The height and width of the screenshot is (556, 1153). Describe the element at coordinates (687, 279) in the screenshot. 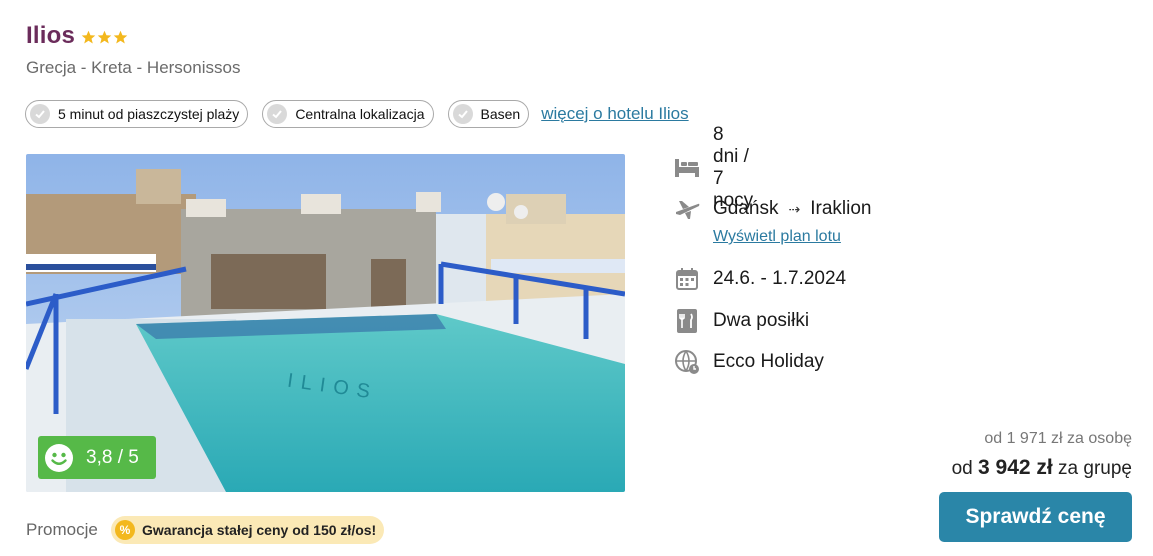

I see `calendar-icon` at that location.